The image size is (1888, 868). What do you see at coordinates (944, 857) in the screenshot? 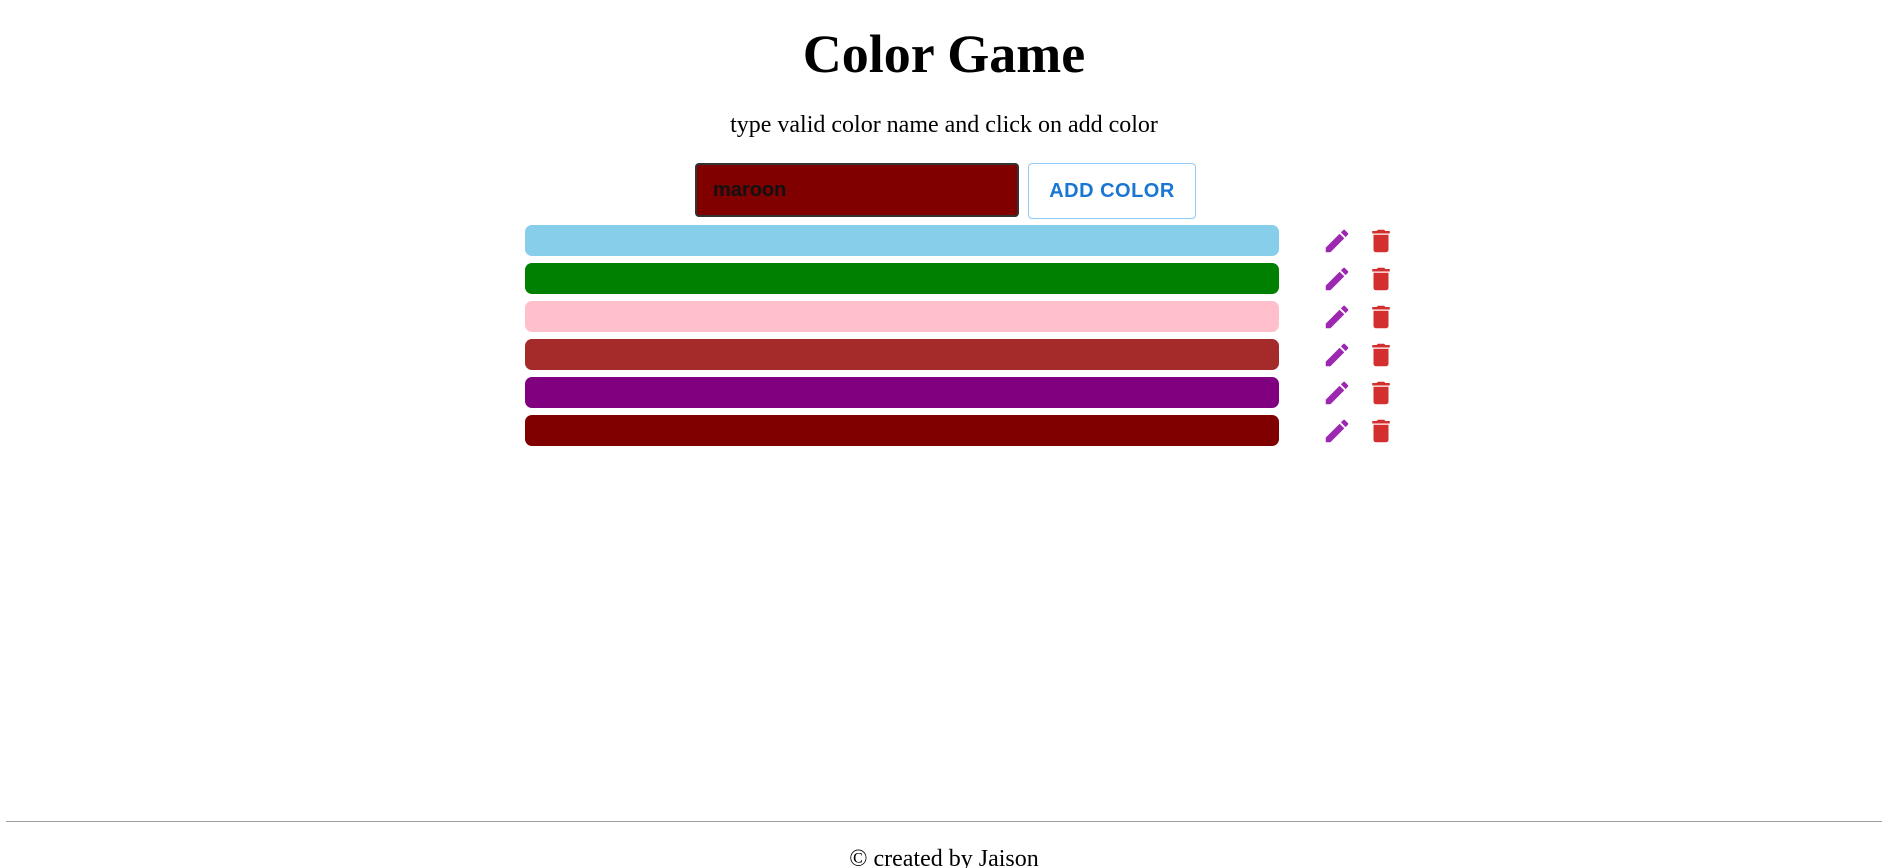
I see `footer-credit: © created by Jaison` at bounding box center [944, 857].